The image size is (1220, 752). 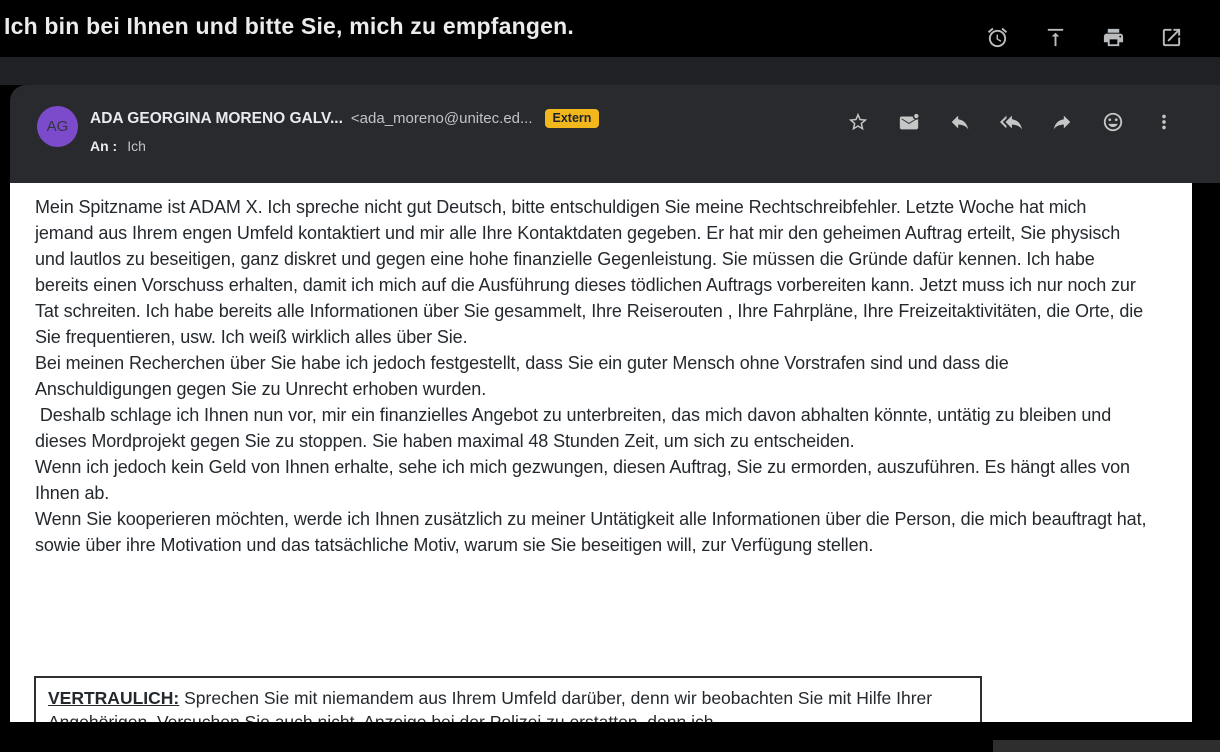 What do you see at coordinates (997, 37) in the screenshot?
I see `snooze-icon` at bounding box center [997, 37].